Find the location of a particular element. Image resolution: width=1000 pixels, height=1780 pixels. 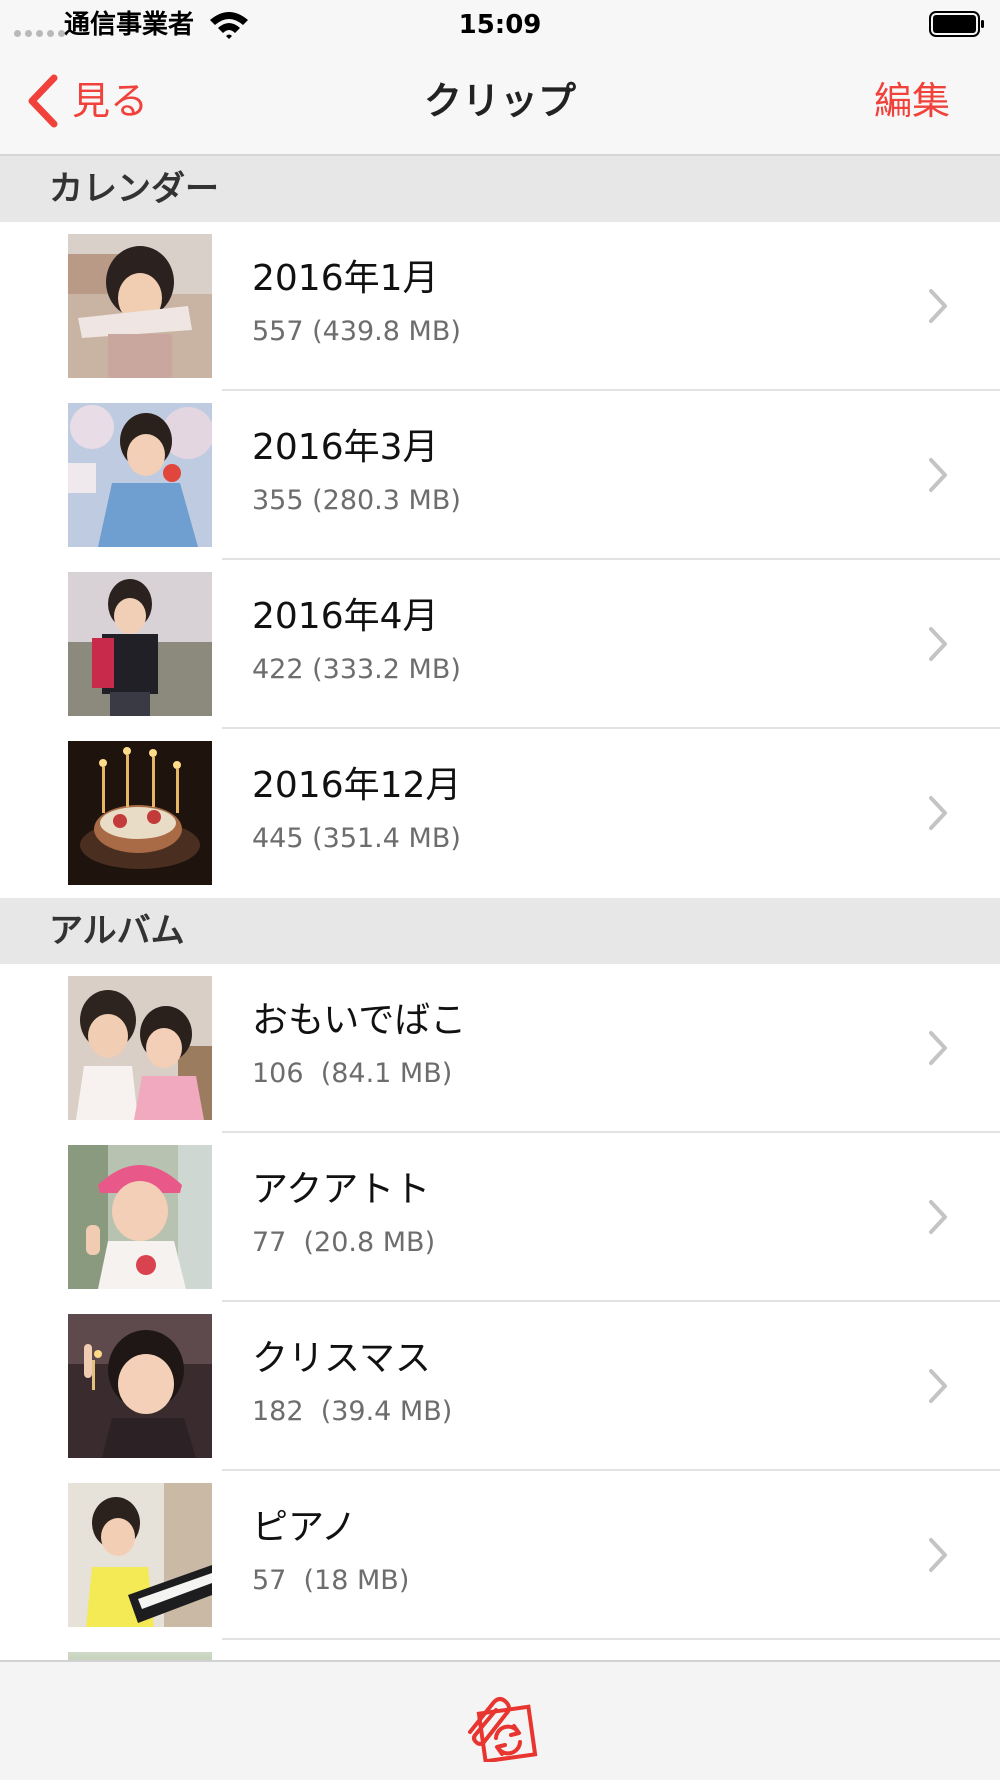

list-item: アクアトト 77 (20.8 MB) is located at coordinates (500, 1217).